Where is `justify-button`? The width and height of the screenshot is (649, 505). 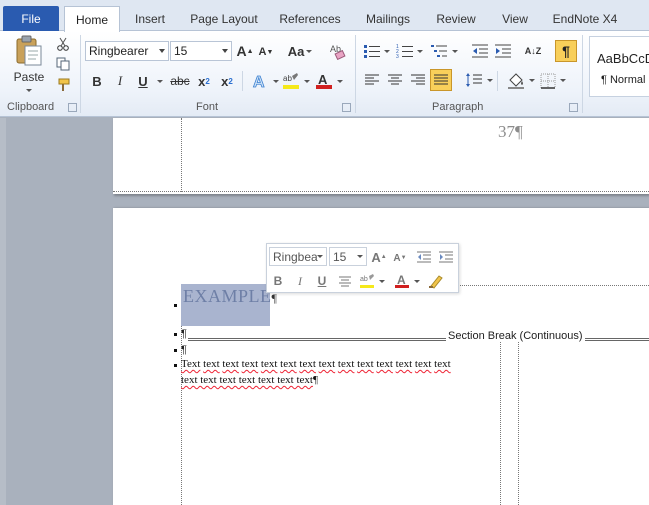 justify-button is located at coordinates (441, 80).